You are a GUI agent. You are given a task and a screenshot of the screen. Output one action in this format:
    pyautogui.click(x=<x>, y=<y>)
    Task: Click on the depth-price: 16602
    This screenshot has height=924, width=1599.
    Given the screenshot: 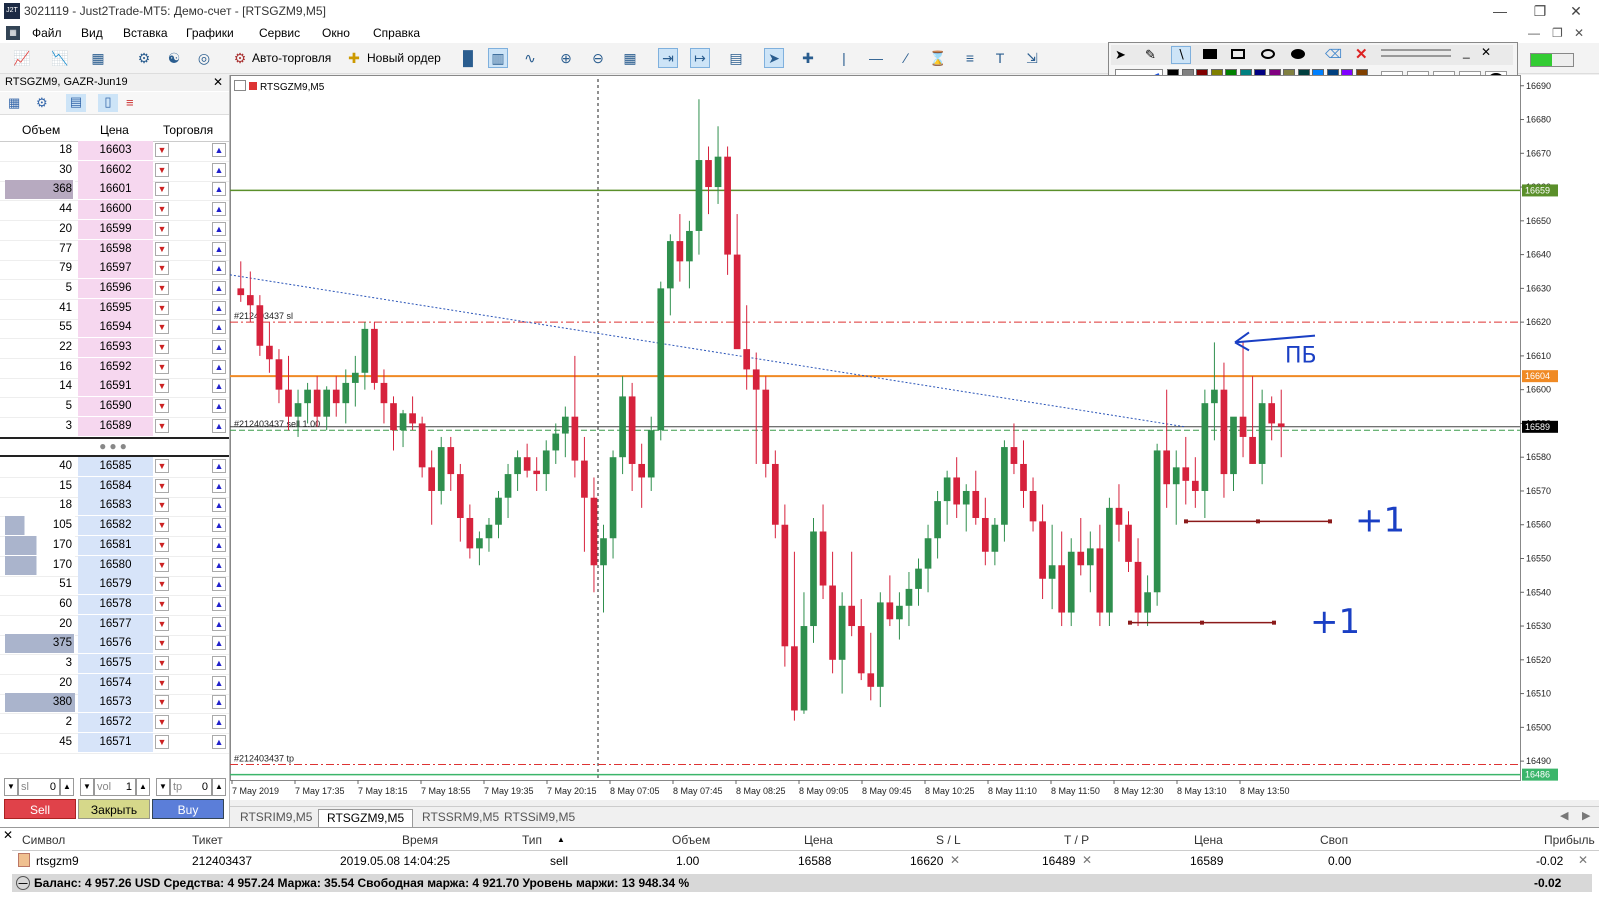 What is the action you would take?
    pyautogui.click(x=115, y=170)
    